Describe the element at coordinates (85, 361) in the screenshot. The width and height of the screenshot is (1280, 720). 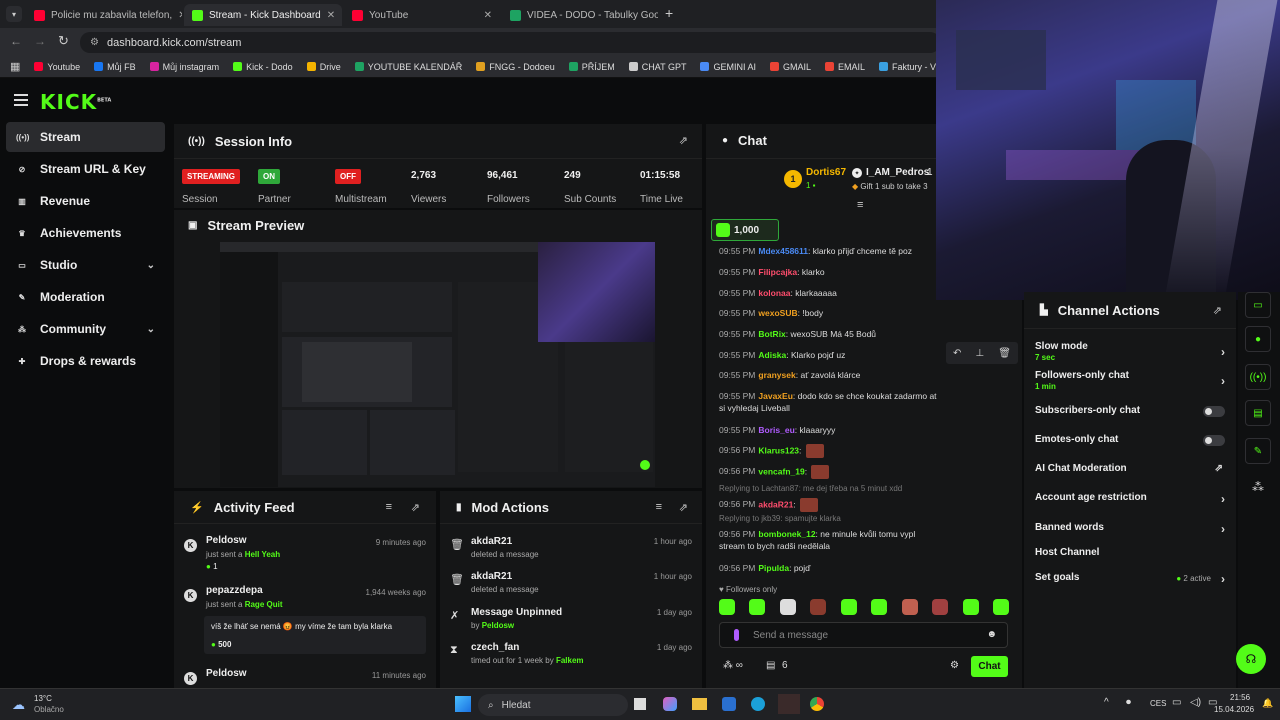
I see `sidebar-item-drops-rewards: ✚ Drops & rewards` at that location.